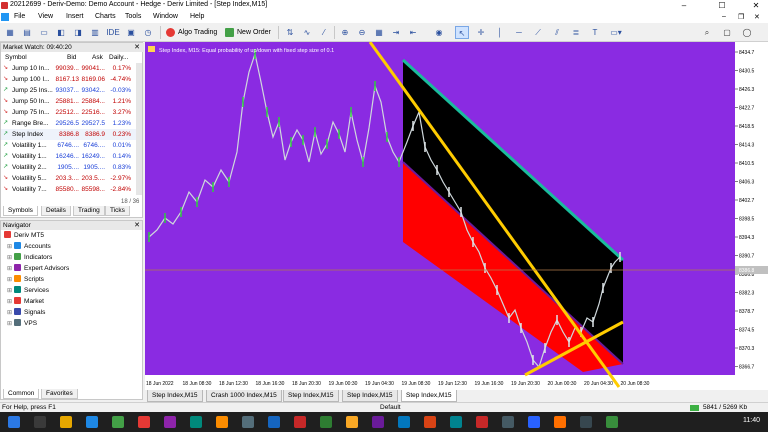 The width and height of the screenshot is (768, 432). Describe the element at coordinates (71, 156) in the screenshot. I see `market-watch-row: ↗ Volatility 1... 16246... 16249... 0.14%` at that location.